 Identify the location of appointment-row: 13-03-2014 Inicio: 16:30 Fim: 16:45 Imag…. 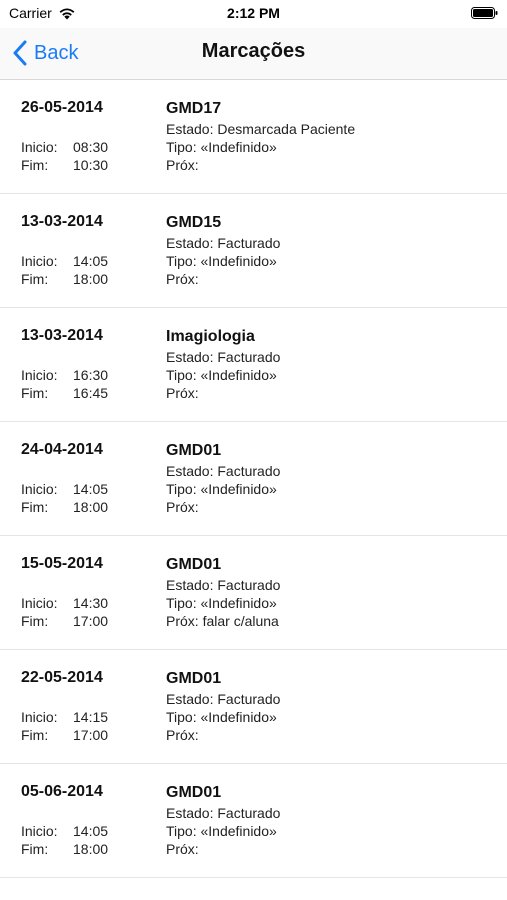
(253, 365).